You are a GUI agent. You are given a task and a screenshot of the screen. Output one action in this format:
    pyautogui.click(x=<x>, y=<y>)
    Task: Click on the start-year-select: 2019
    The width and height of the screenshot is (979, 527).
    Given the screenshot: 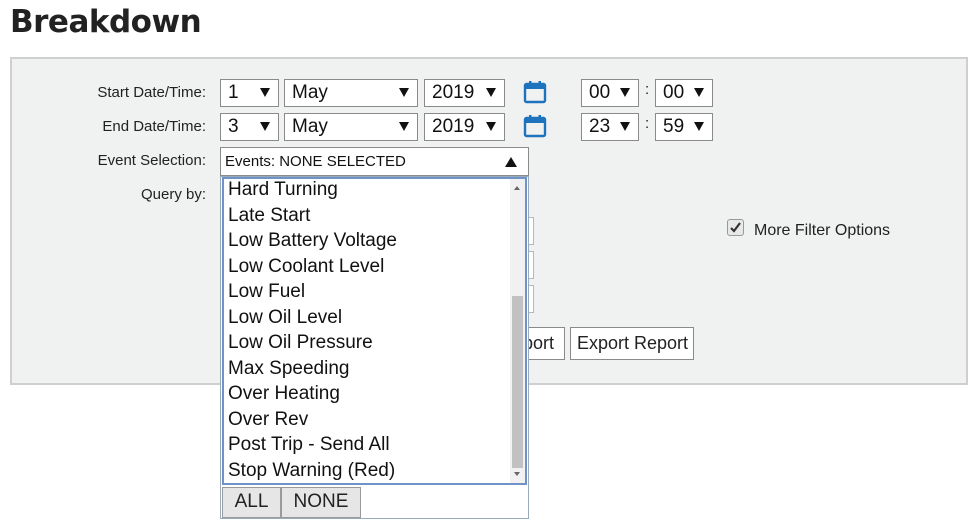 What is the action you would take?
    pyautogui.click(x=464, y=93)
    